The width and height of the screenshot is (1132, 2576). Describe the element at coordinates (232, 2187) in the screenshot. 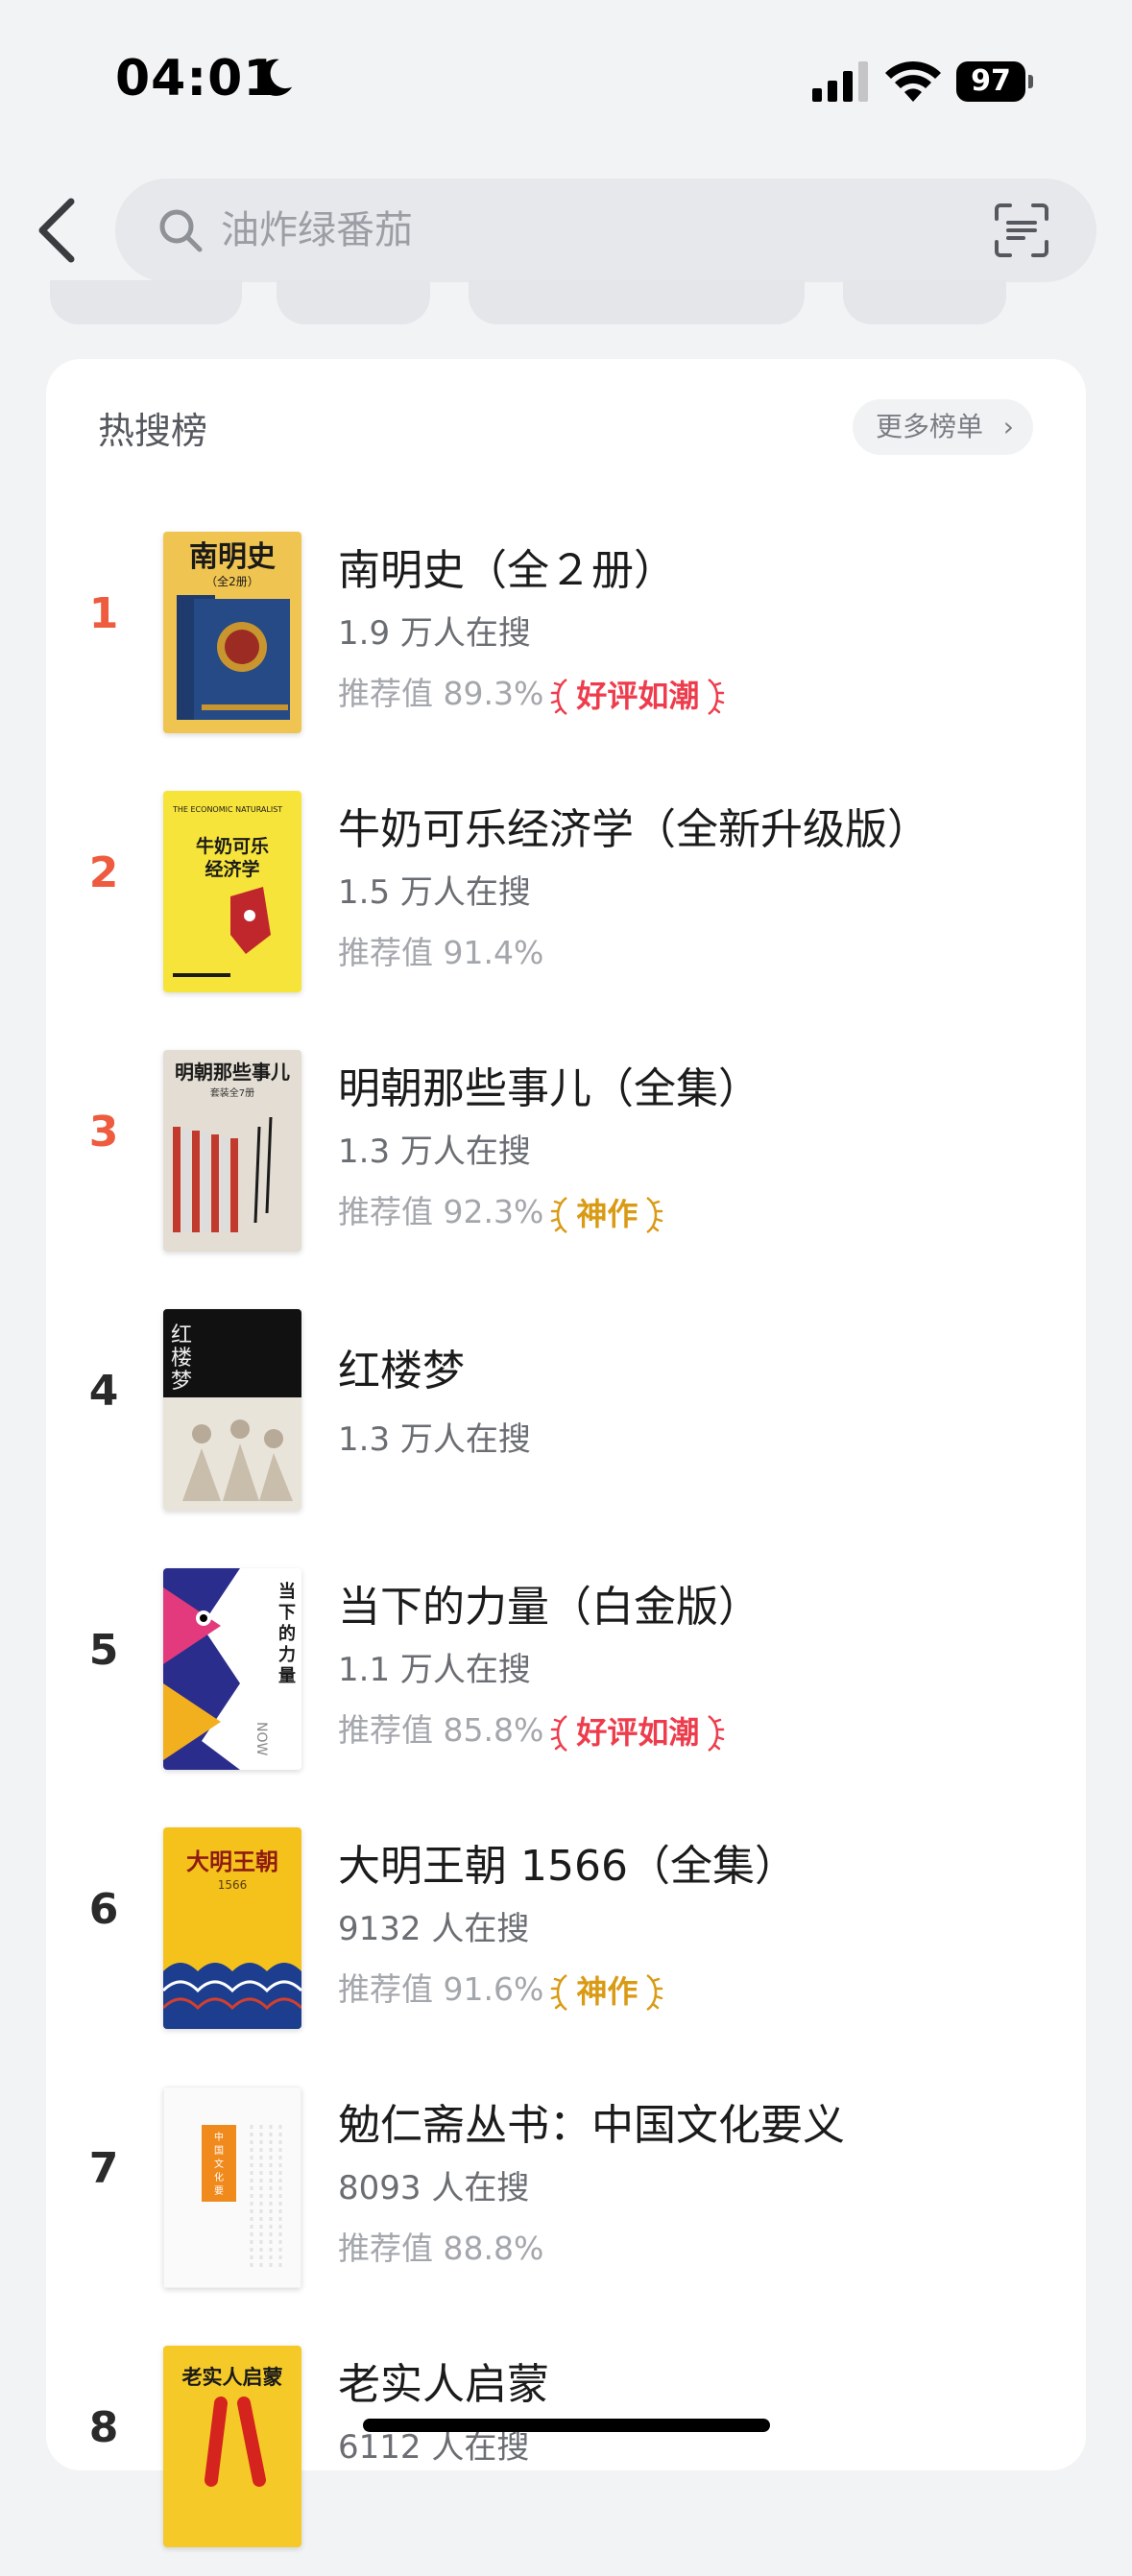

I see `book-cover: 中 国 文 化 要` at that location.